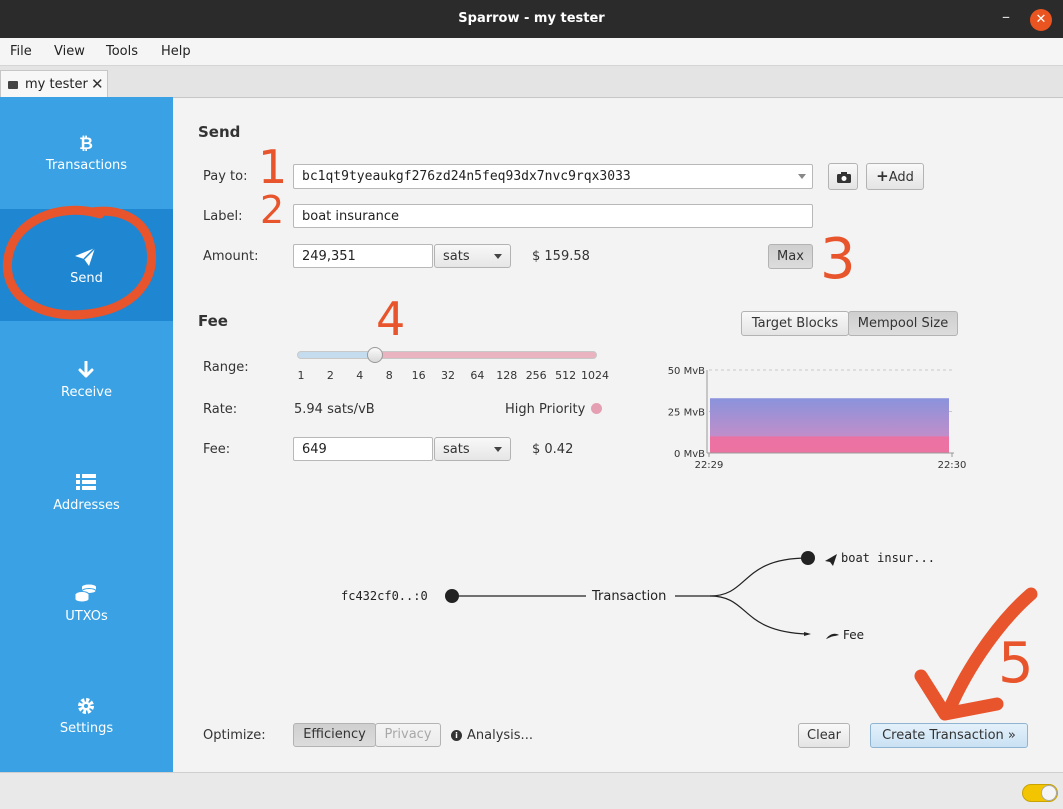 The height and width of the screenshot is (809, 1063). Describe the element at coordinates (536, 375) in the screenshot. I see `range-tick-label: 256` at that location.